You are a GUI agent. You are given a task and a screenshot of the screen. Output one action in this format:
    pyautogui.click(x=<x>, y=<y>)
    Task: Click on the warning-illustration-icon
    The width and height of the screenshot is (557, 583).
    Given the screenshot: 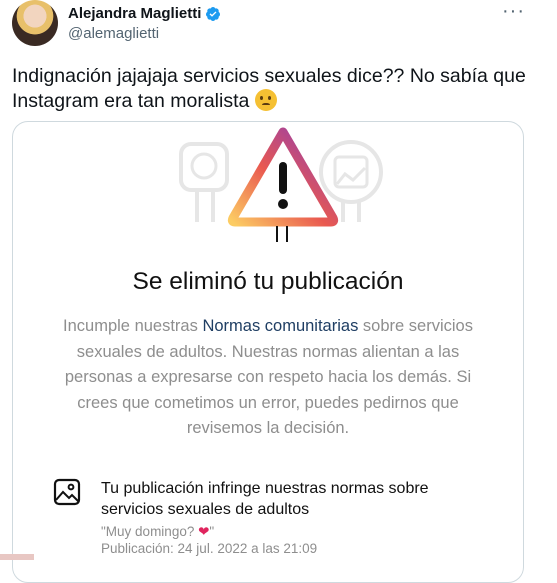 What is the action you would take?
    pyautogui.click(x=281, y=184)
    